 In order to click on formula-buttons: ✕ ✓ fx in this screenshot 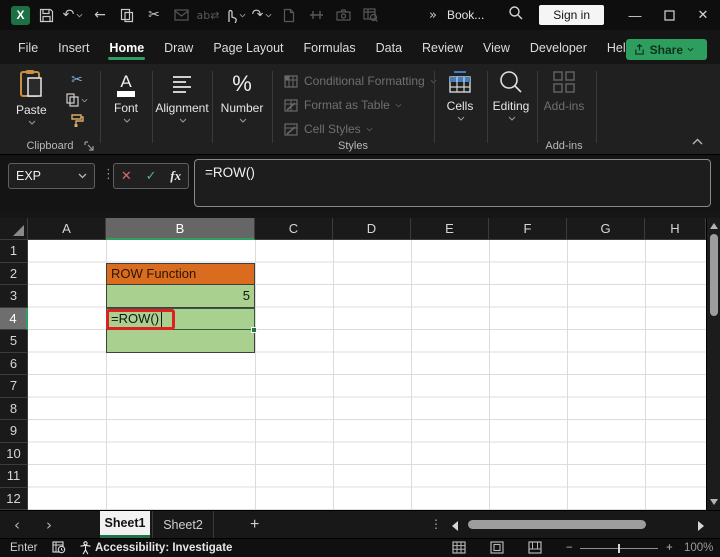, I will do `click(151, 176)`.